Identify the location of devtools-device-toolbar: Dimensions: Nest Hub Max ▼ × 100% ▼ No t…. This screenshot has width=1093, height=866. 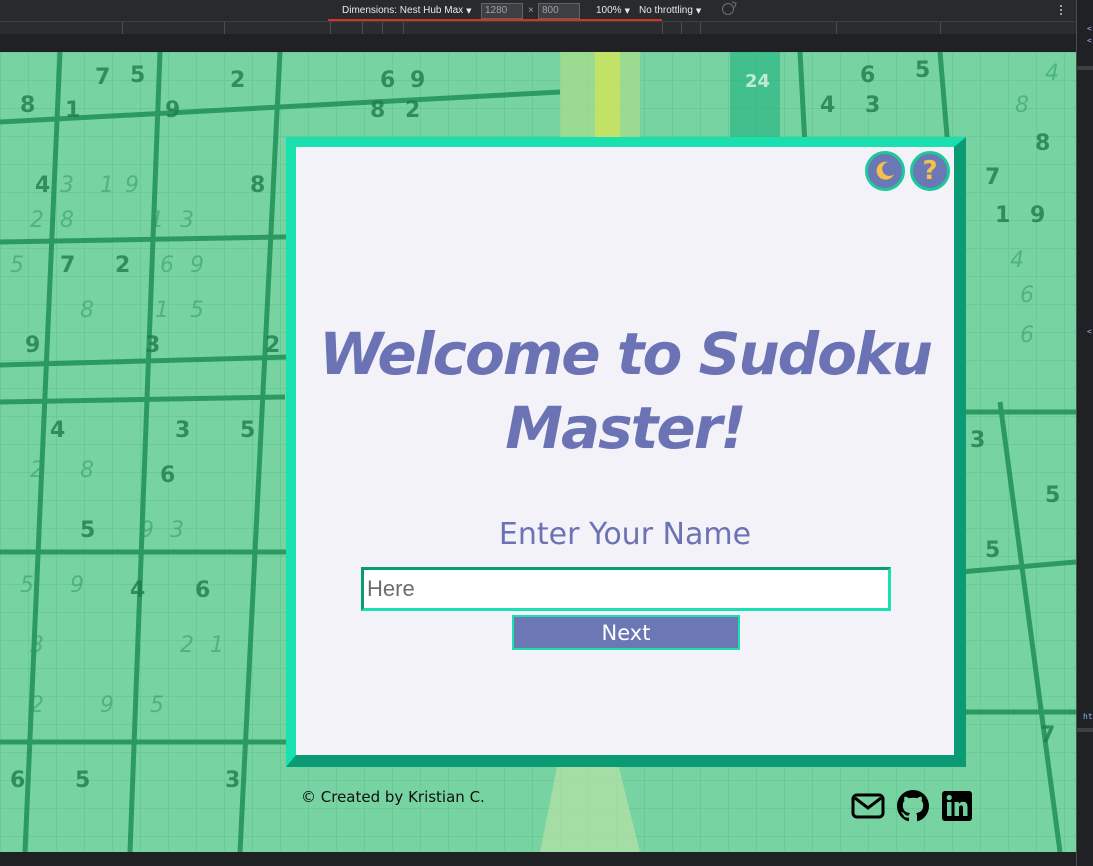
(538, 11).